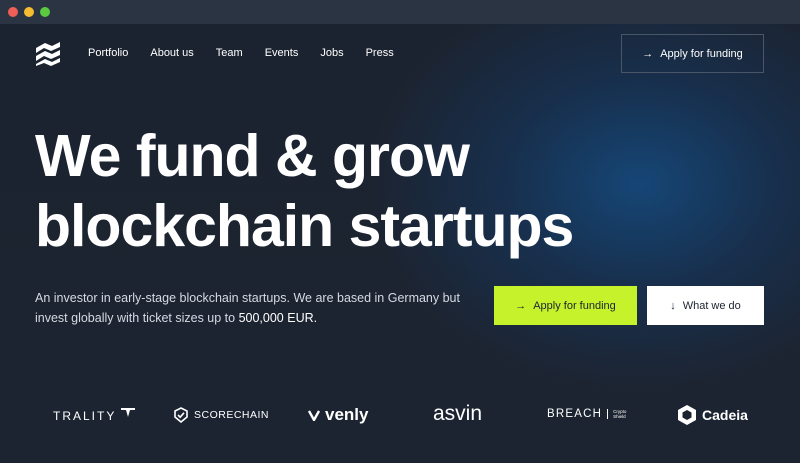 Image resolution: width=800 pixels, height=463 pixels. What do you see at coordinates (171, 53) in the screenshot?
I see `nav-item-about-us: About us` at bounding box center [171, 53].